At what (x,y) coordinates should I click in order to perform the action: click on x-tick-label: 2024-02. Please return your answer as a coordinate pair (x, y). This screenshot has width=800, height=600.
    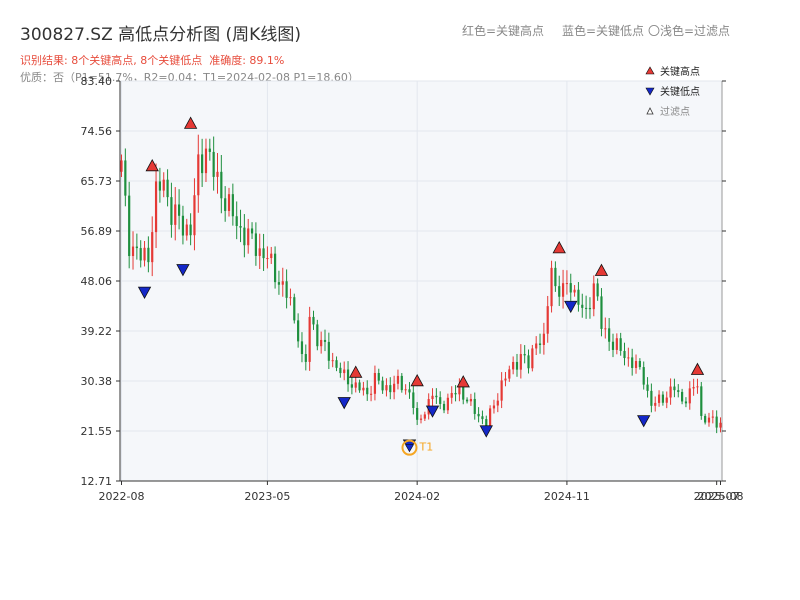
    Looking at the image, I should click on (417, 496).